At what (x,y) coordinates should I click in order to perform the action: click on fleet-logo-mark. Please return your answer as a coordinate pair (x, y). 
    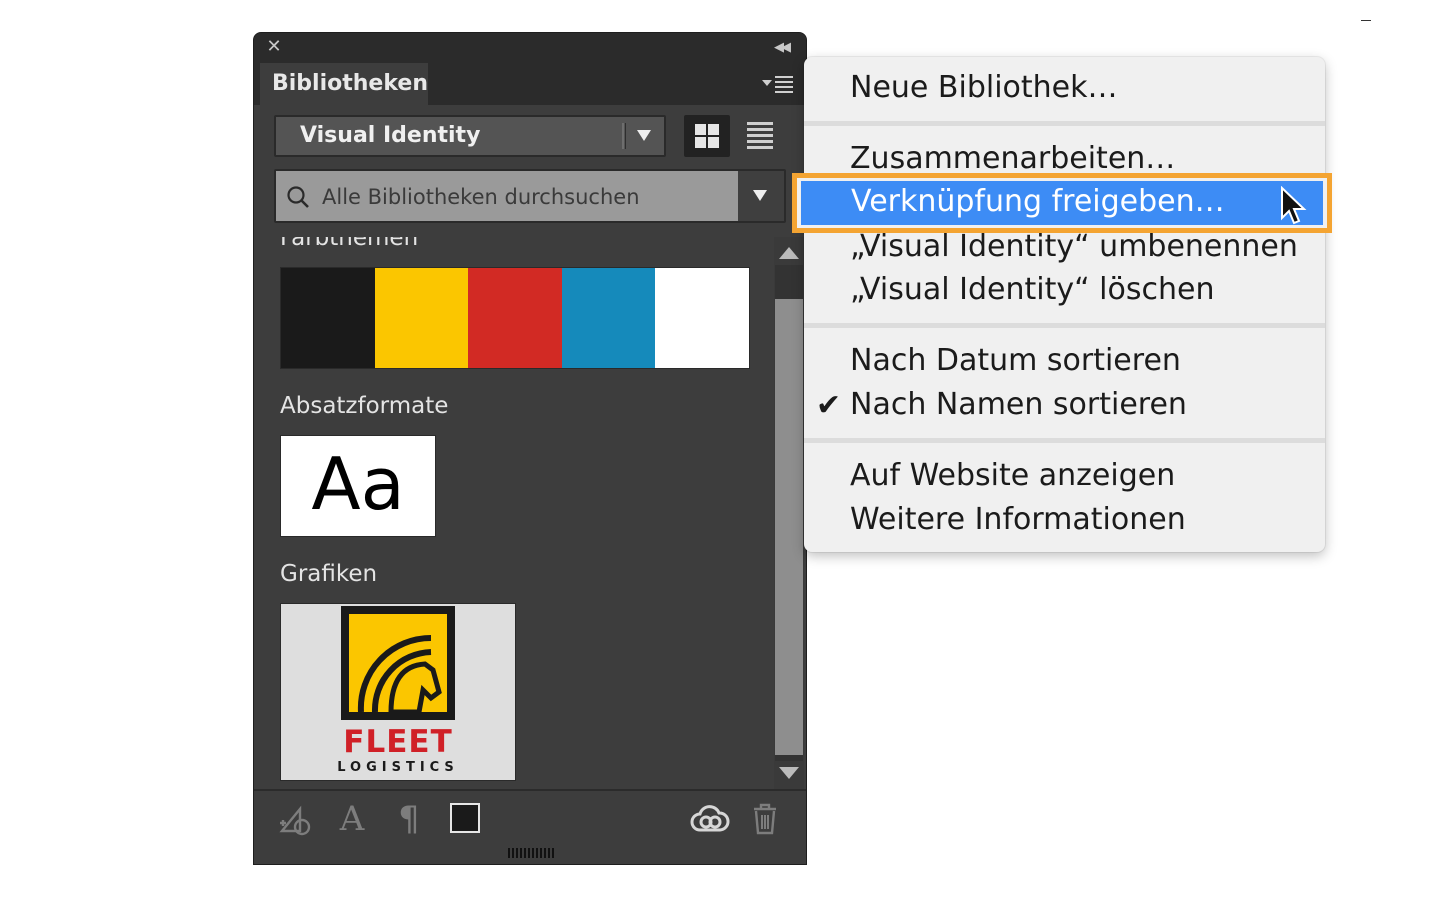
    Looking at the image, I should click on (398, 663).